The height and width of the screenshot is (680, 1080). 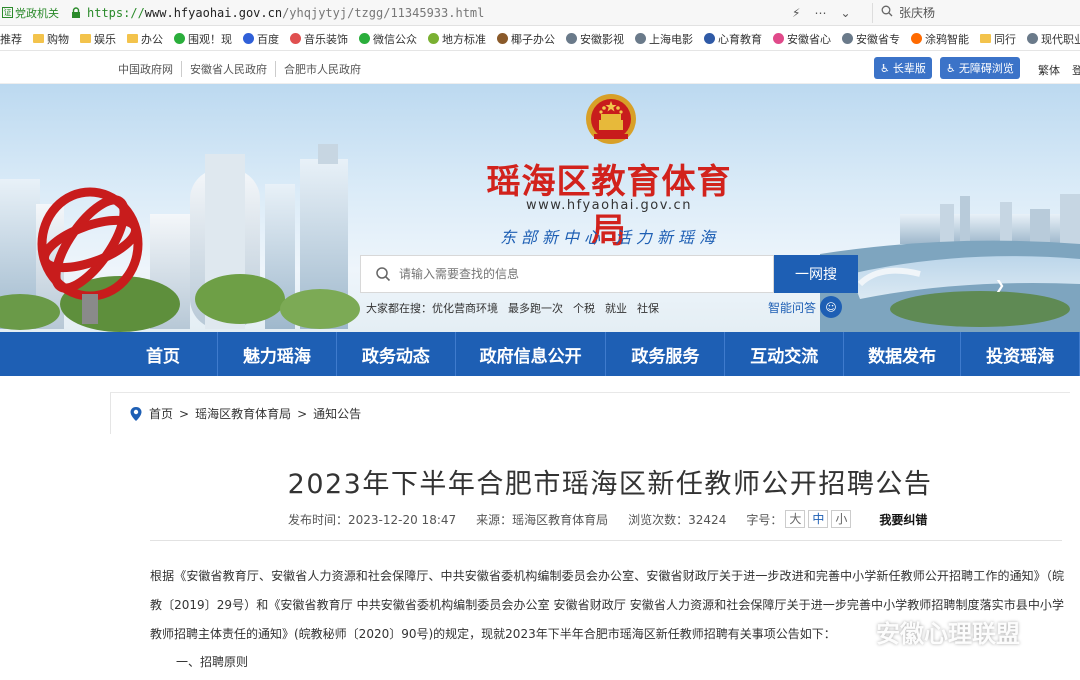 What do you see at coordinates (535, 308) in the screenshot?
I see `hot-term: 最多跑一次` at bounding box center [535, 308].